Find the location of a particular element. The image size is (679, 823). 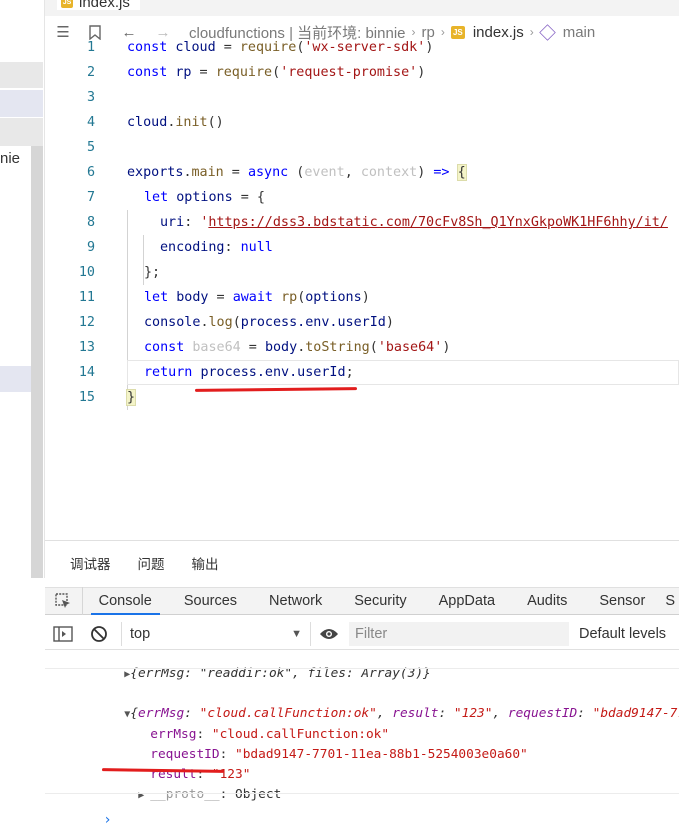

code-line: 12 console.log(process.env.userId) is located at coordinates (362, 322).